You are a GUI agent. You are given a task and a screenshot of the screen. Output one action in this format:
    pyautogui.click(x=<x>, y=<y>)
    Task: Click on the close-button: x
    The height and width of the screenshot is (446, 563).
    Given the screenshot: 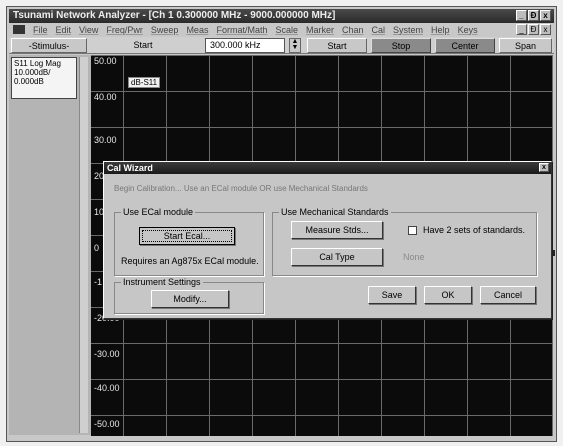 What is the action you would take?
    pyautogui.click(x=545, y=15)
    